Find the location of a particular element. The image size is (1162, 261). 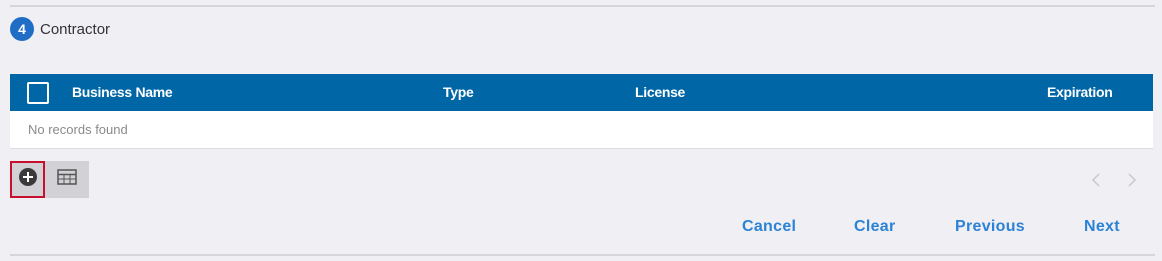

select-all-checkbox is located at coordinates (38, 93).